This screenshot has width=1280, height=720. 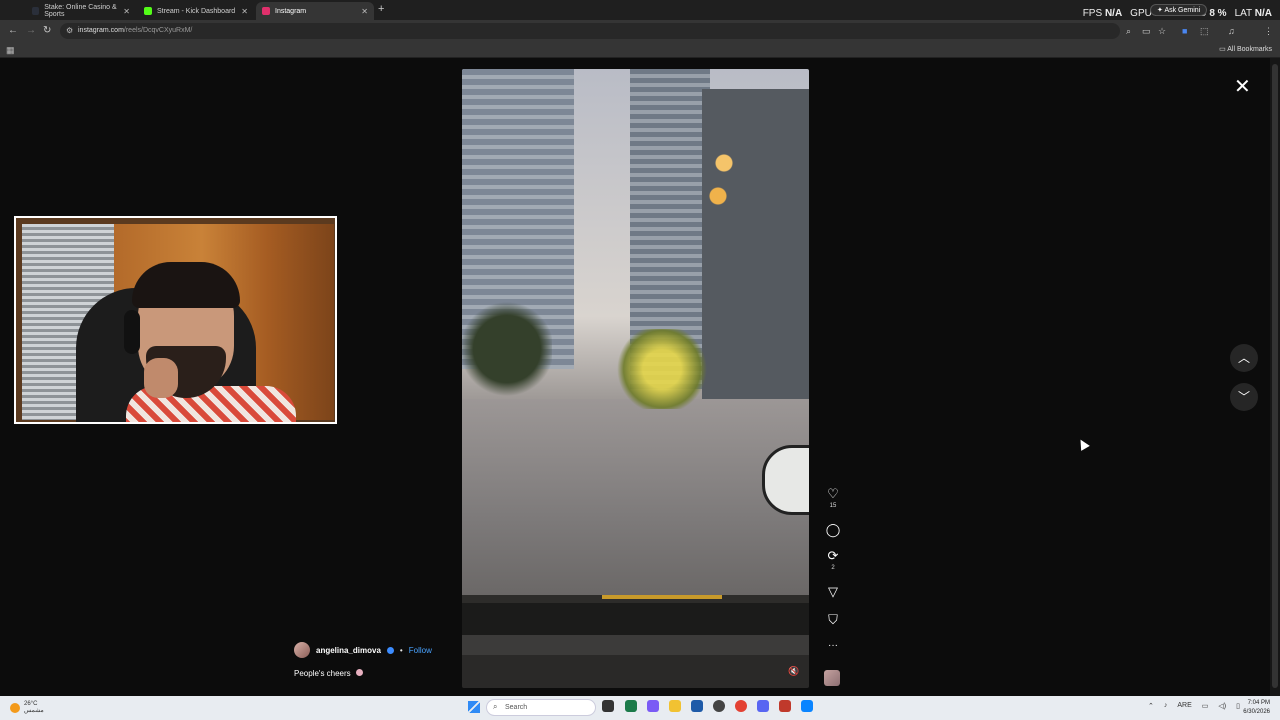 I want to click on all-bookmarks-button: ▭ All Bookmarks, so click(x=1245, y=49).